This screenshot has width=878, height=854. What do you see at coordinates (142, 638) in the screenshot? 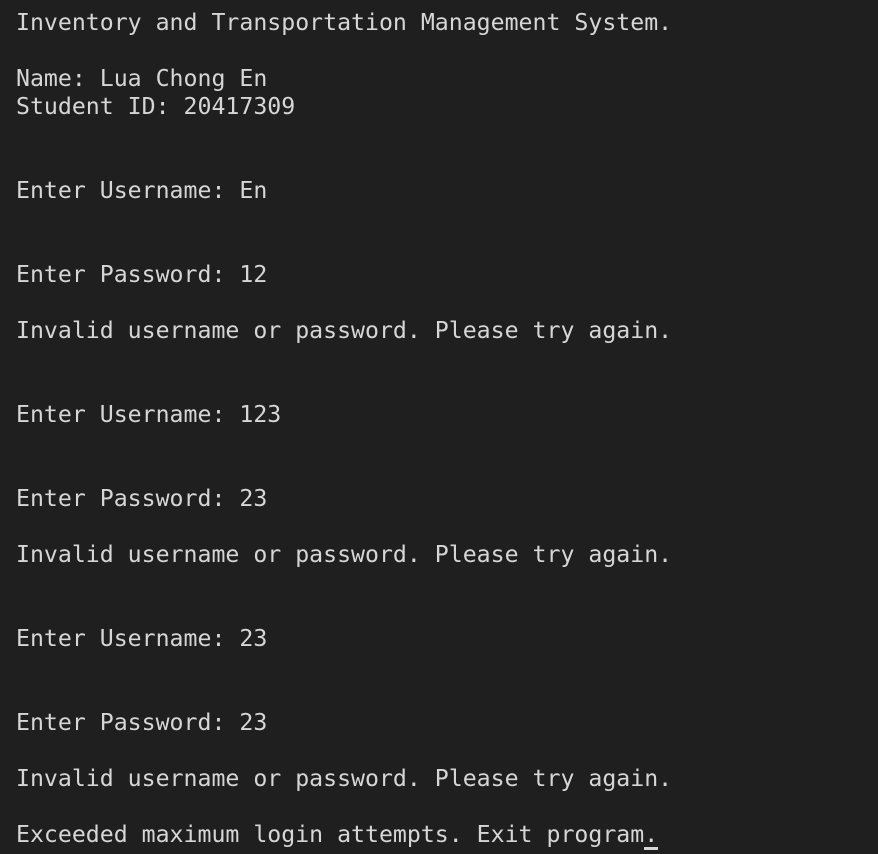
I see `terminal-line: Enter Username: 23` at bounding box center [142, 638].